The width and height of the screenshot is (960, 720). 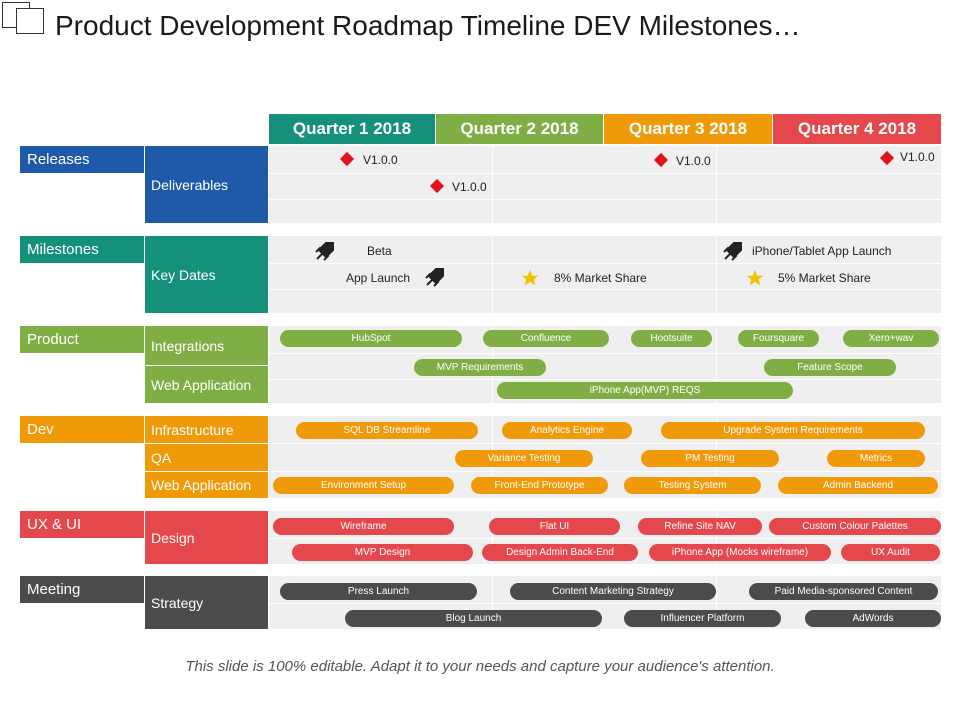 I want to click on sub-web-application-dev: Web Application, so click(x=206, y=485).